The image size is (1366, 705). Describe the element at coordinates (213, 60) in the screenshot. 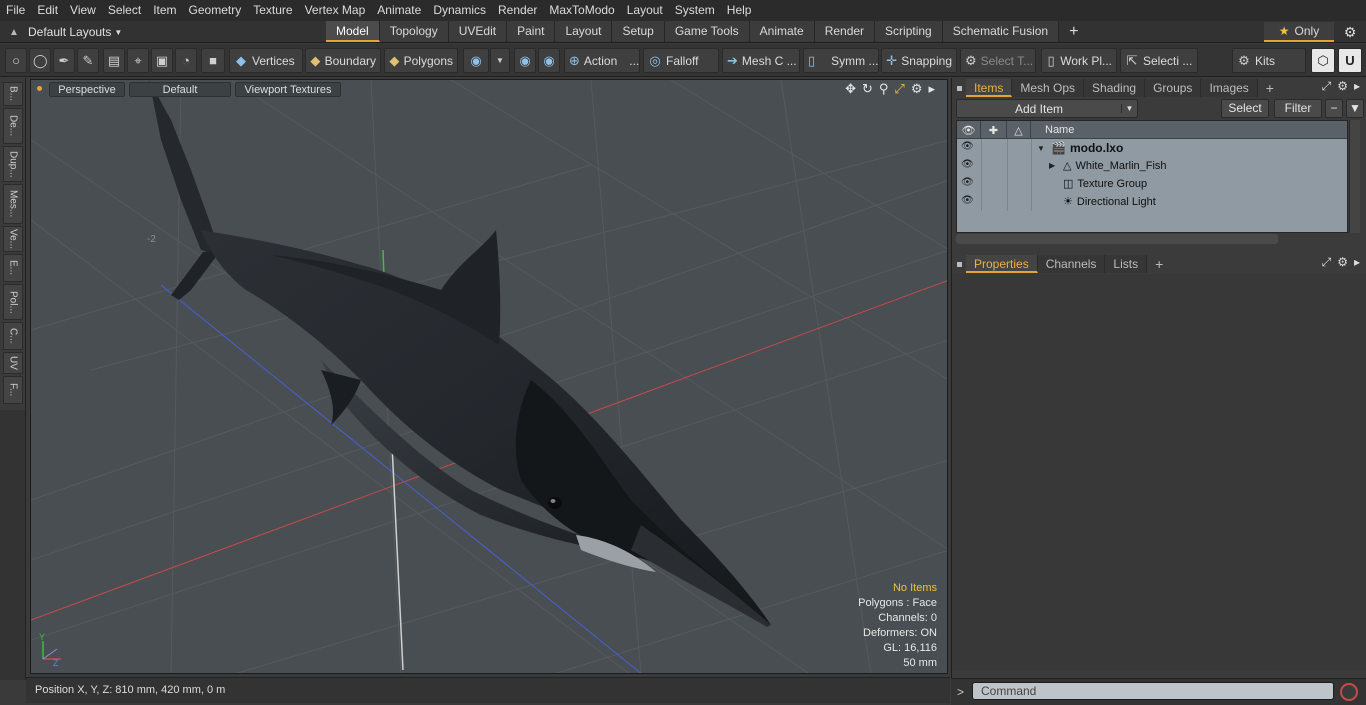

I see `items-mode-button: ■` at that location.